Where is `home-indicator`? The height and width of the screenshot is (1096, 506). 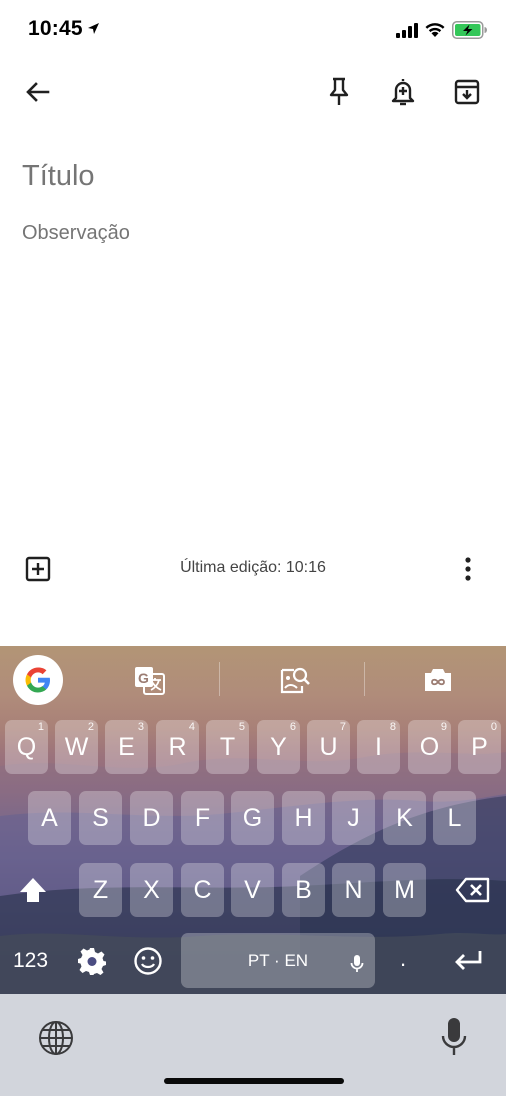 home-indicator is located at coordinates (254, 1081).